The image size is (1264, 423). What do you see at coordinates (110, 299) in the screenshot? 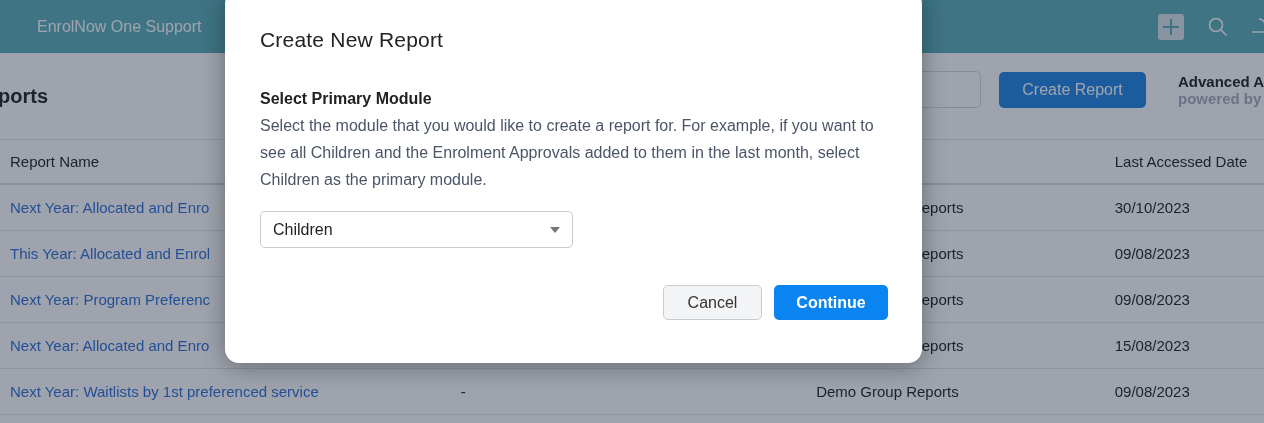
I see `report-link: Next Year: Program Preferenc` at bounding box center [110, 299].